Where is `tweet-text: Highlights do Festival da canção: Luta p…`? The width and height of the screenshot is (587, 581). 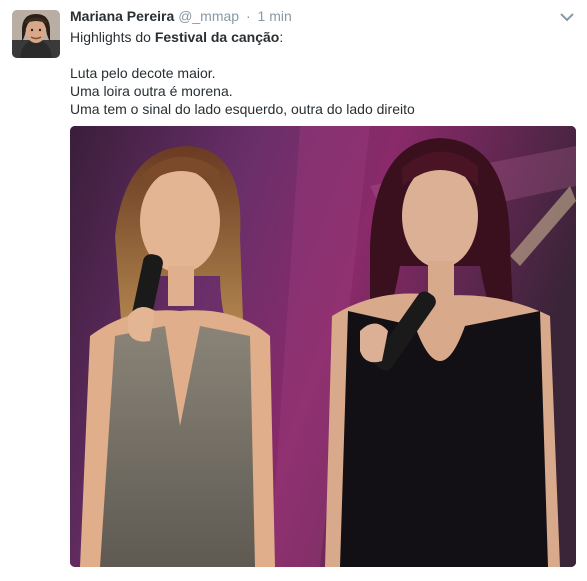
tweet-text: Highlights do Festival da canção: Luta p… is located at coordinates (320, 73).